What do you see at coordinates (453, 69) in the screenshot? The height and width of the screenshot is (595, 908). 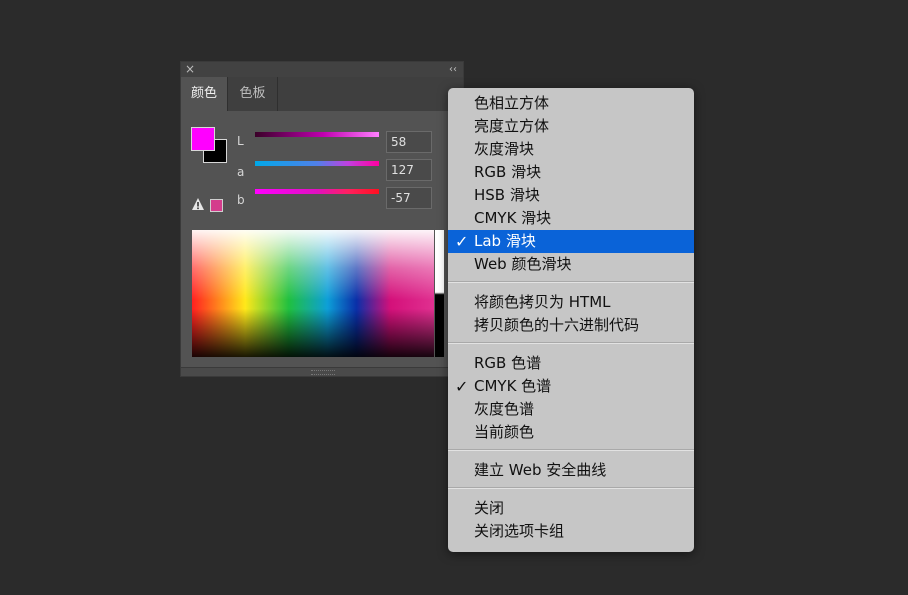 I see `collapse-icon: ‹‹` at bounding box center [453, 69].